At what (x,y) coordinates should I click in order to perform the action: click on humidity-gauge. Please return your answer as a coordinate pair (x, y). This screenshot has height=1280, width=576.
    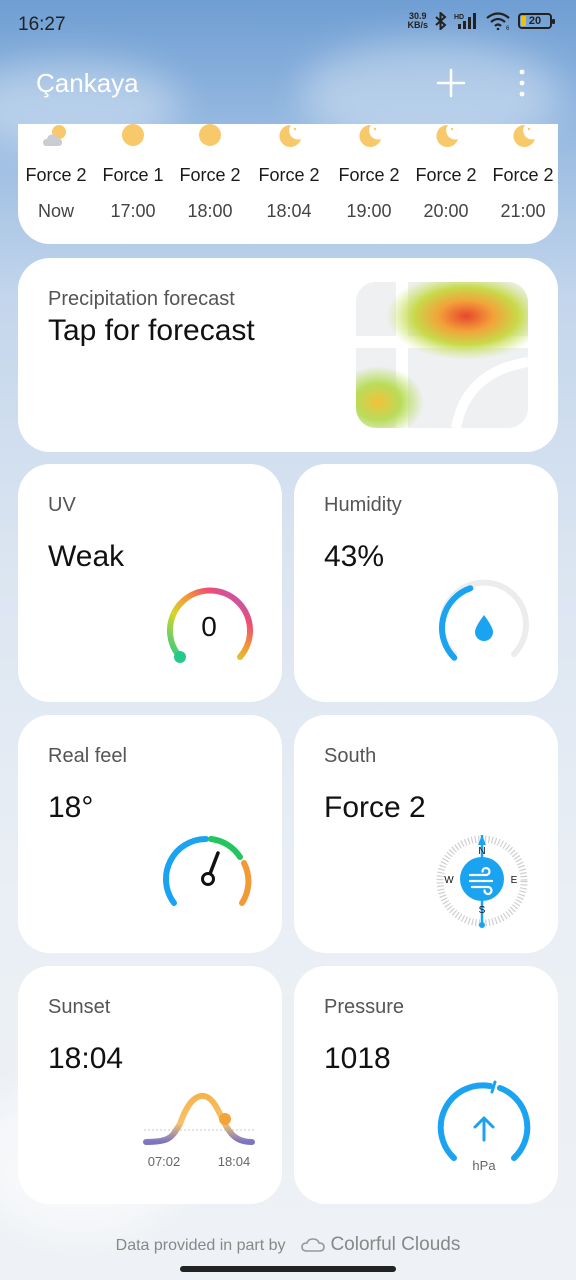
    Looking at the image, I should click on (484, 620).